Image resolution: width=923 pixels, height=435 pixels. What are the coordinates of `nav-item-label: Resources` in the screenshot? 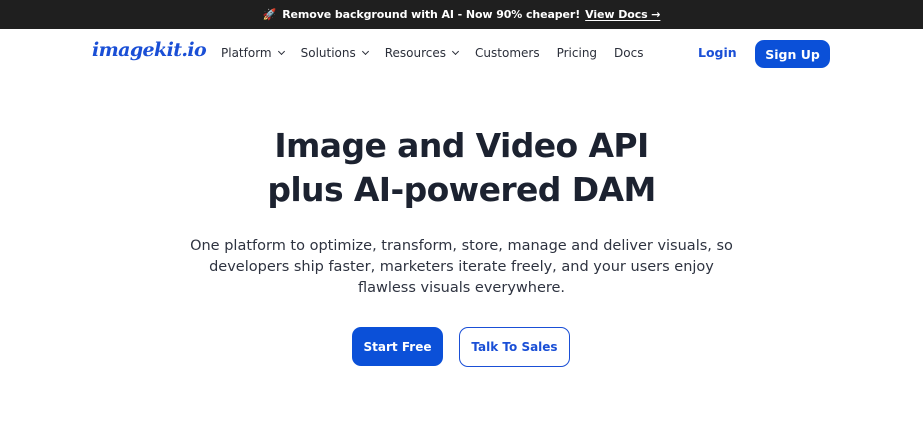 It's located at (415, 53).